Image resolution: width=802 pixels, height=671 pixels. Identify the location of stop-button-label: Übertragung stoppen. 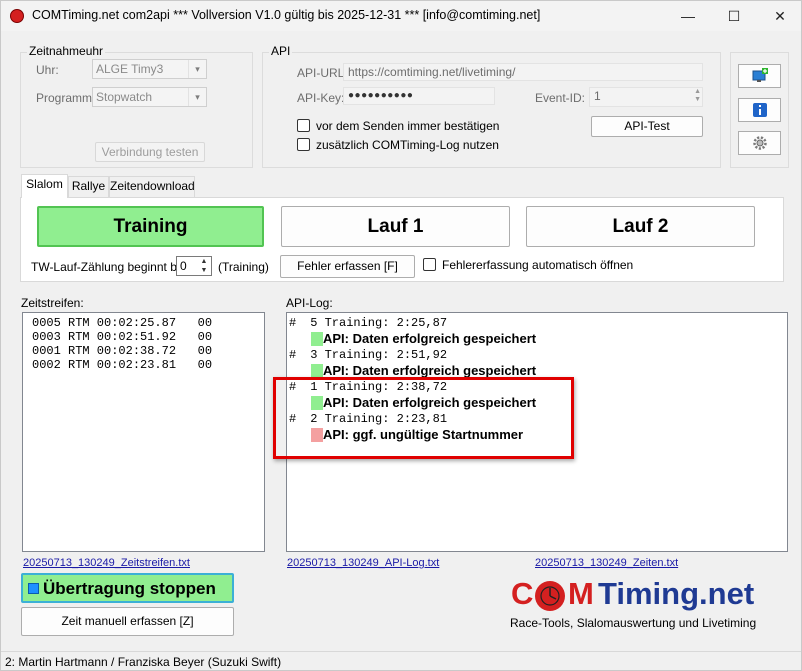
(129, 588).